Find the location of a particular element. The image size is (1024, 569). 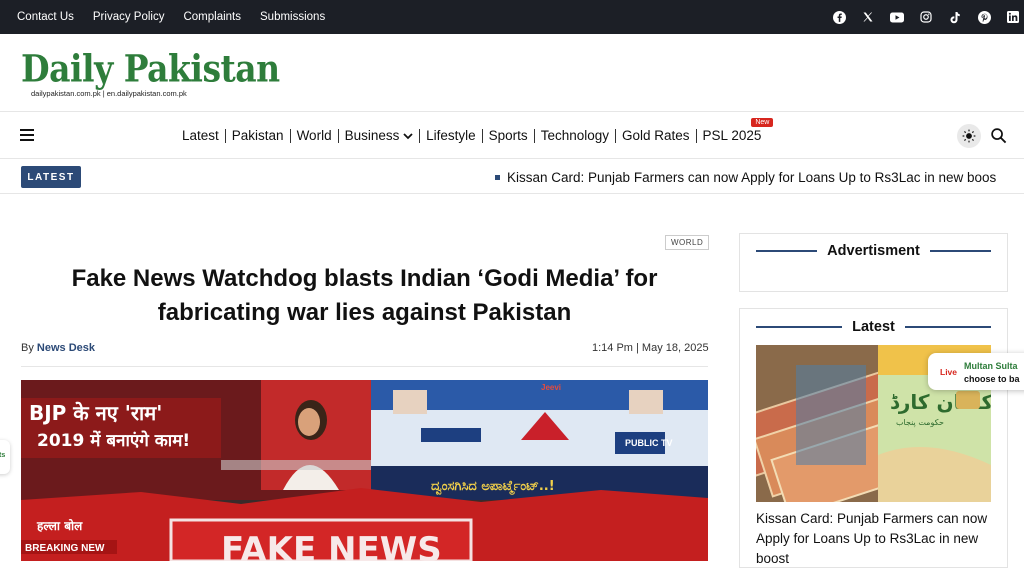

nav-item-pakistan: Pakistan is located at coordinates (258, 135).